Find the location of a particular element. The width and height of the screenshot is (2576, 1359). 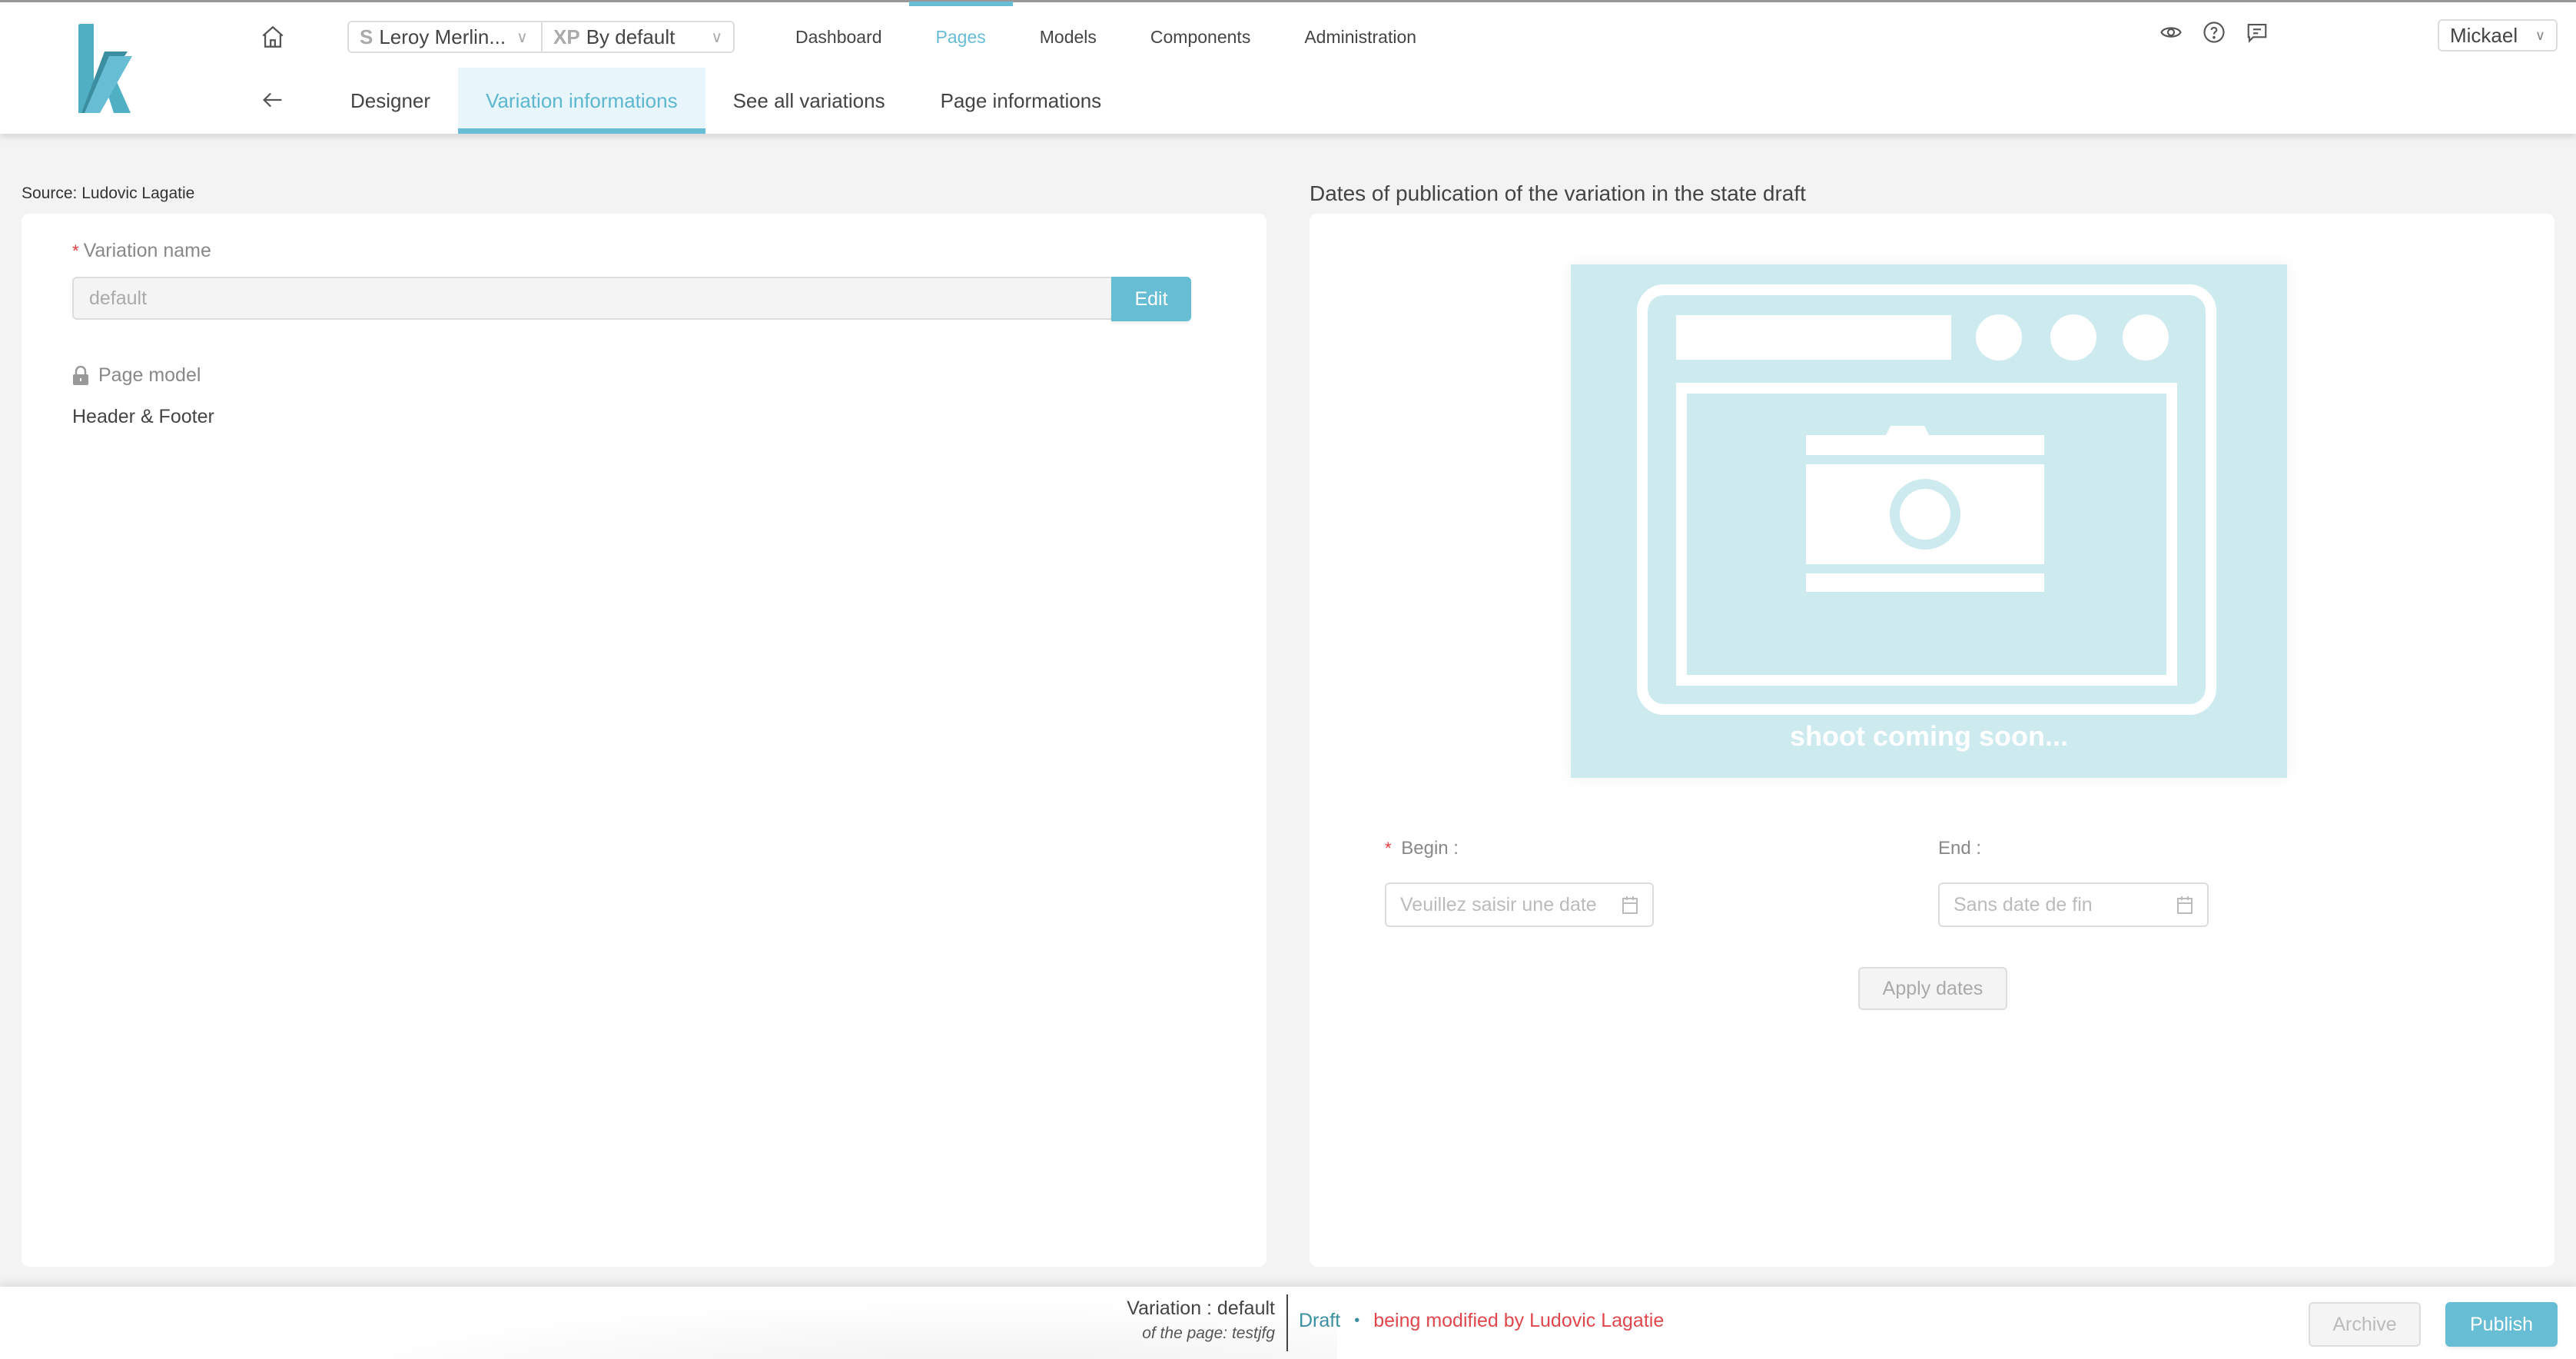

experience-value: By default is located at coordinates (631, 36).